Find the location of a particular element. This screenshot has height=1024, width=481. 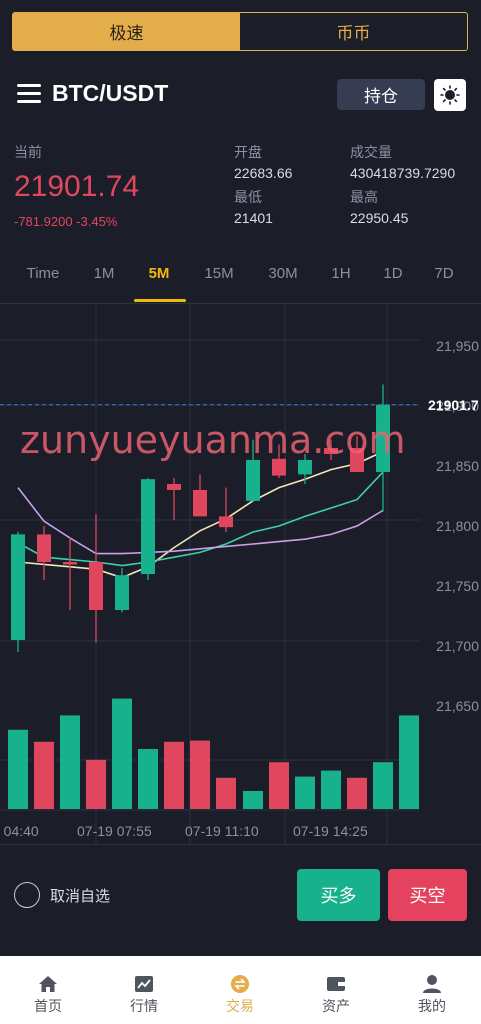

sun-icon is located at coordinates (450, 95).